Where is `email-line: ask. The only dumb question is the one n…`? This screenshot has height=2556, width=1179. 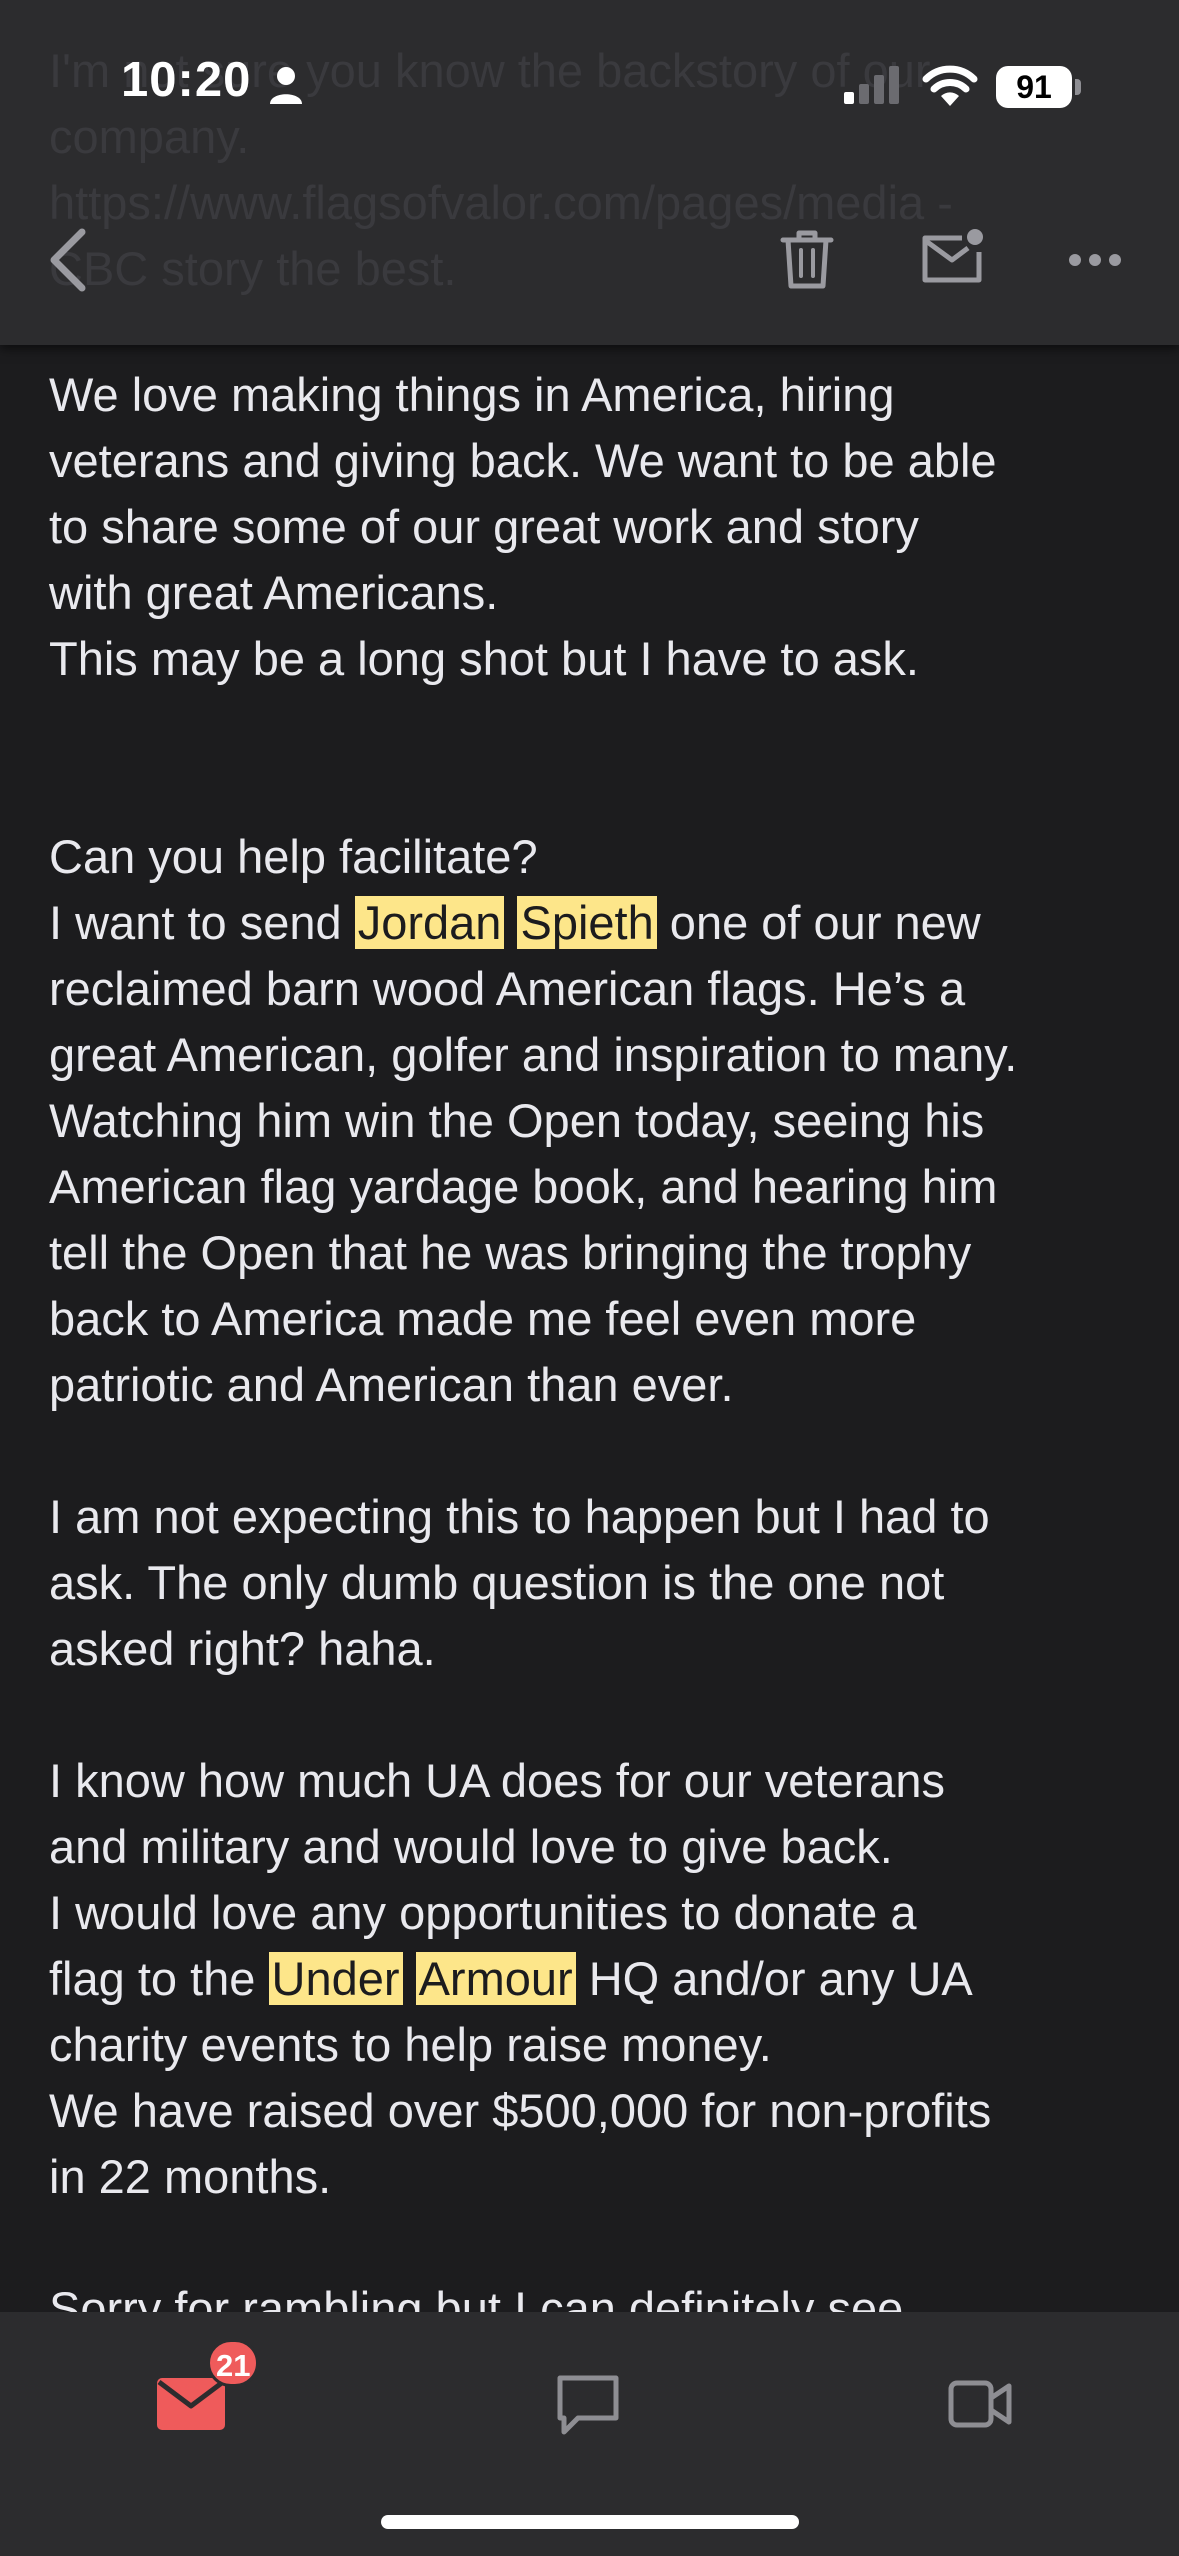 email-line: ask. The only dumb question is the one n… is located at coordinates (497, 1582).